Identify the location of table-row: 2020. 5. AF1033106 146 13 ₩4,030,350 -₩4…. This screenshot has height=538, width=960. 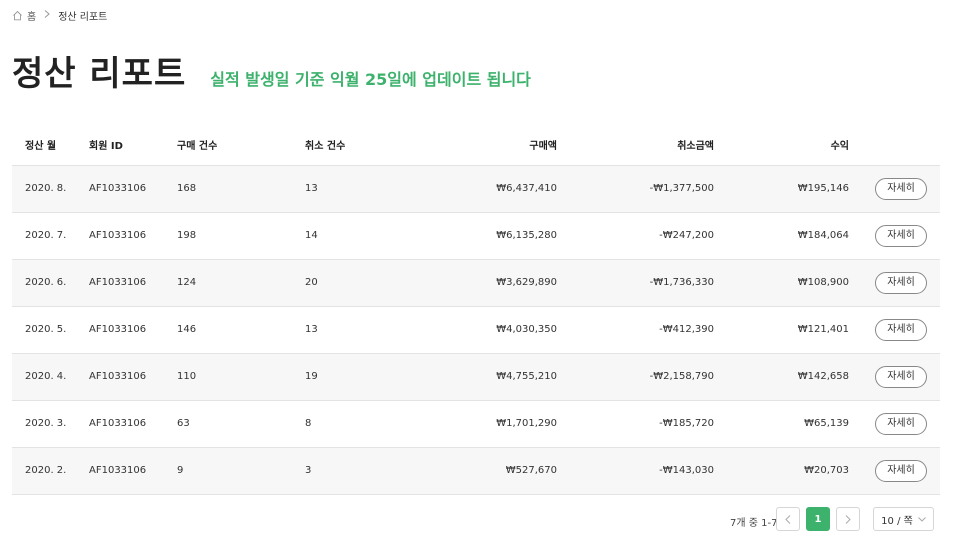
(476, 330).